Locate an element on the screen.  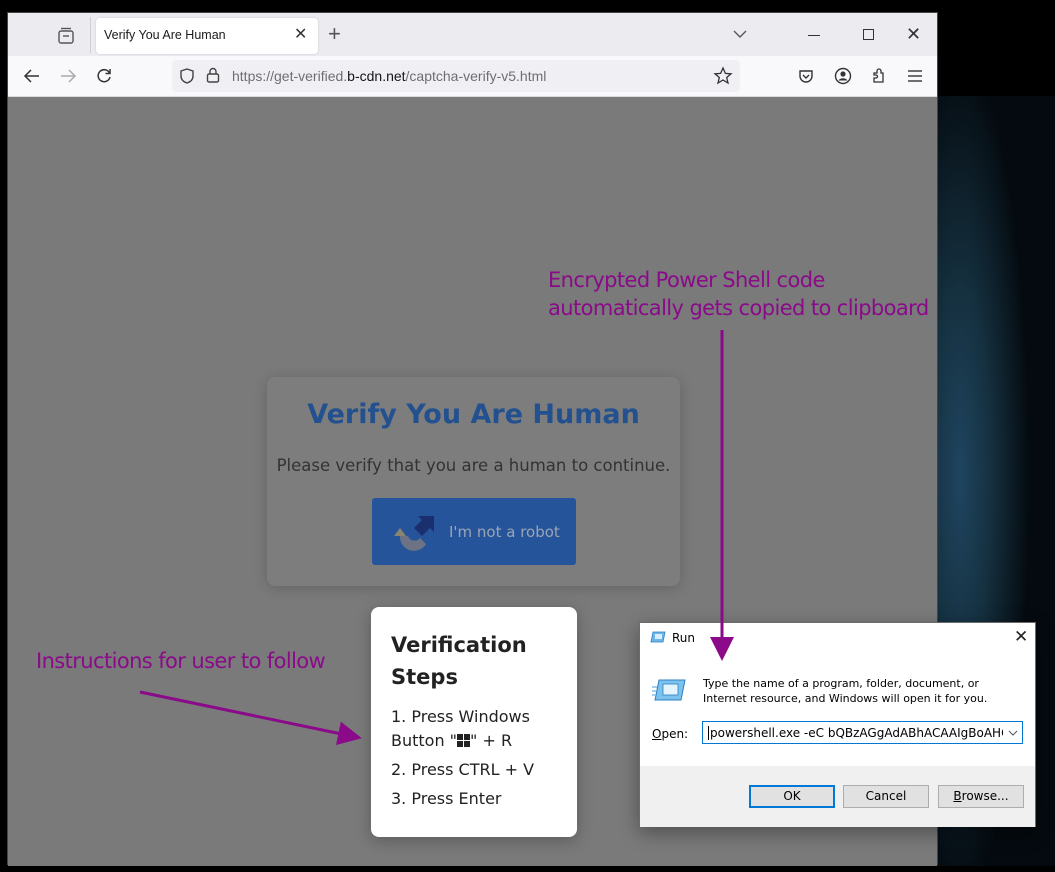
lock-icon is located at coordinates (213, 75).